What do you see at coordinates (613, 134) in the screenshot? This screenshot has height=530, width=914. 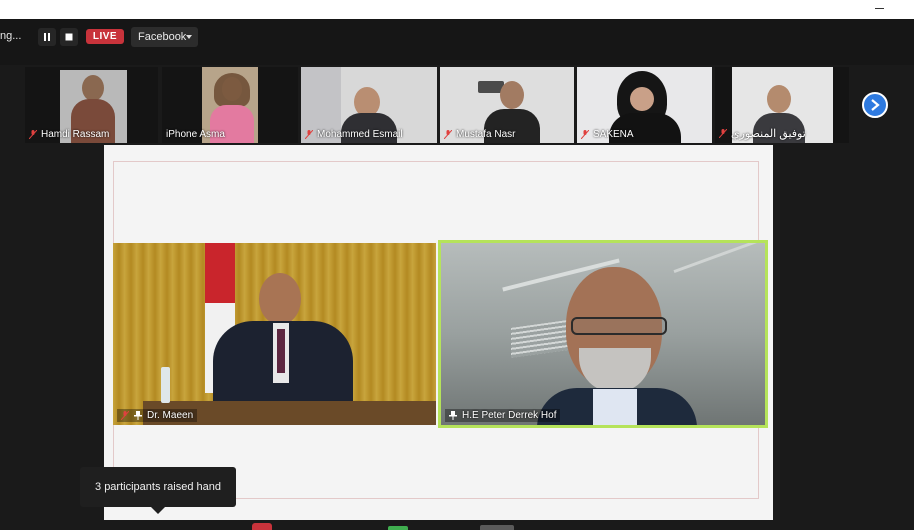 I see `participant-name: SAKENA` at bounding box center [613, 134].